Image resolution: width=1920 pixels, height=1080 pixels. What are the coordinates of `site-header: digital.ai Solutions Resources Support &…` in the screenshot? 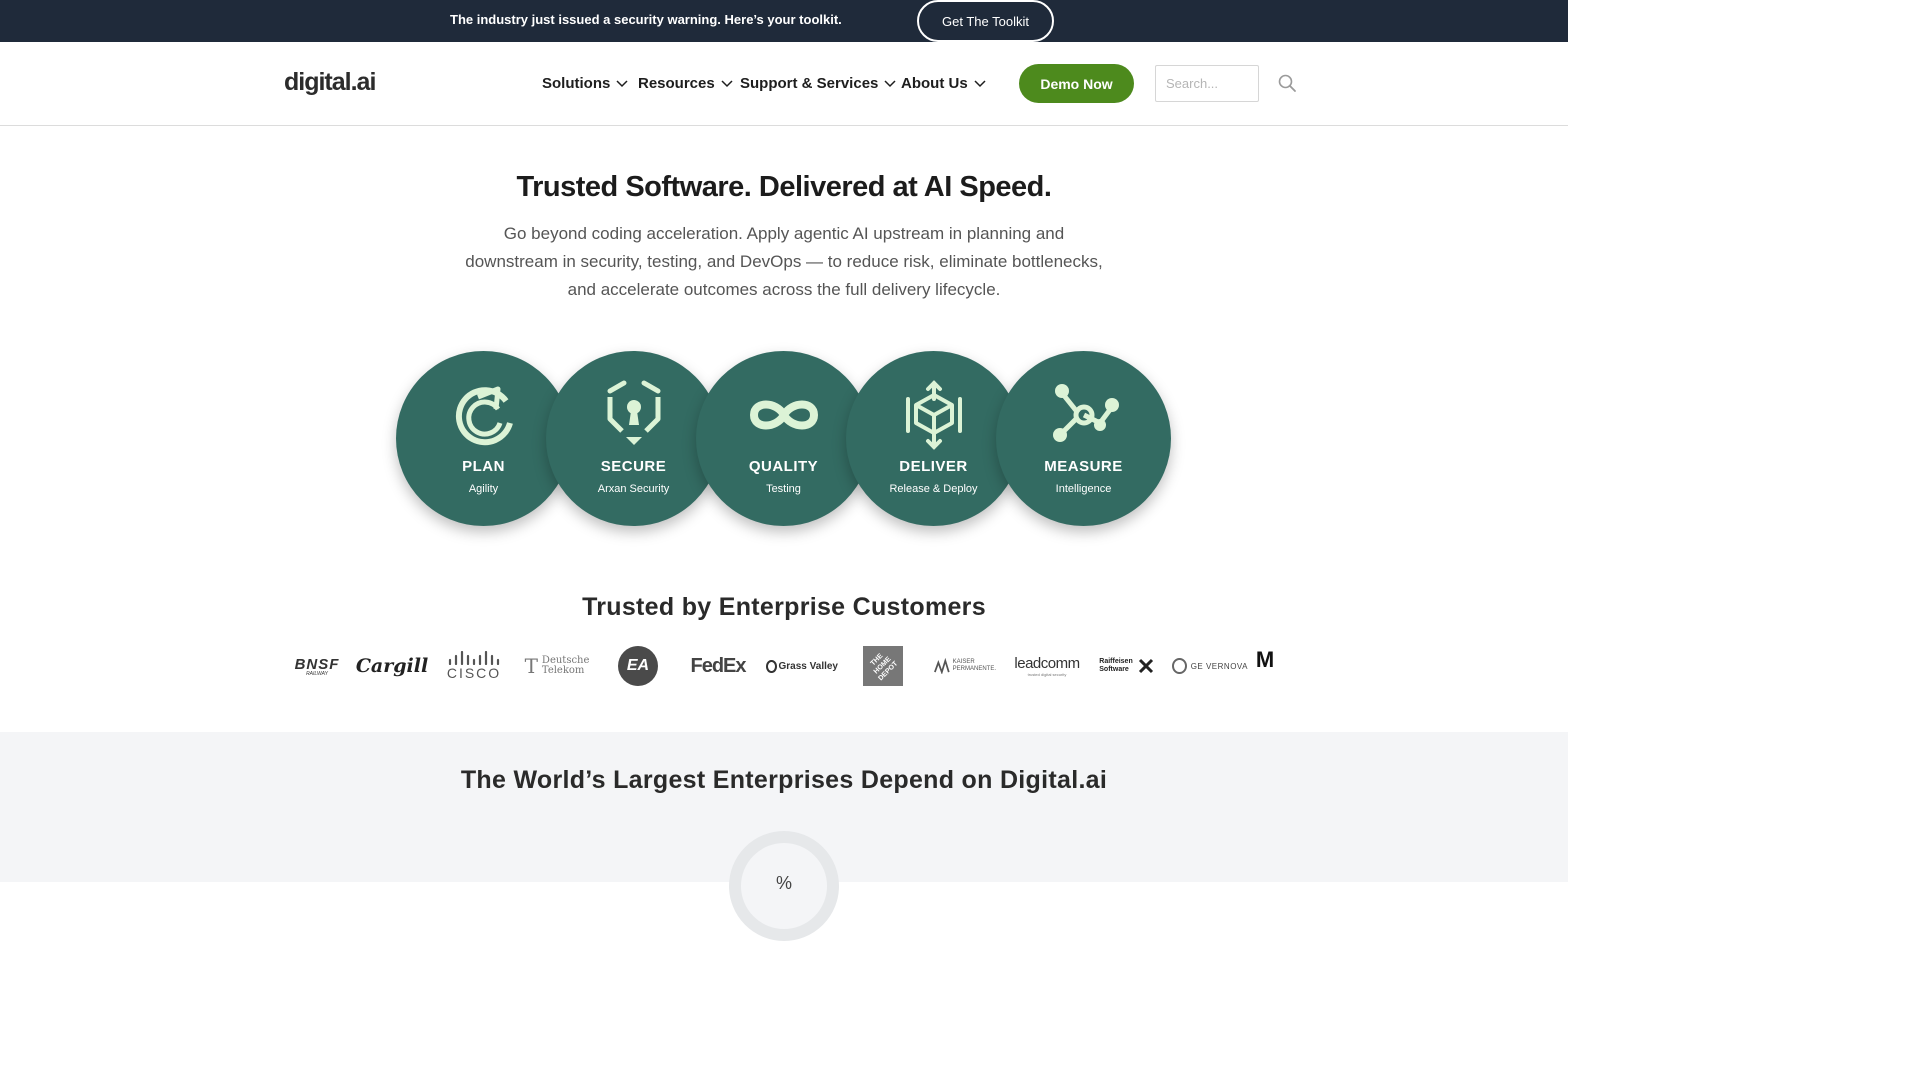 It's located at (784, 84).